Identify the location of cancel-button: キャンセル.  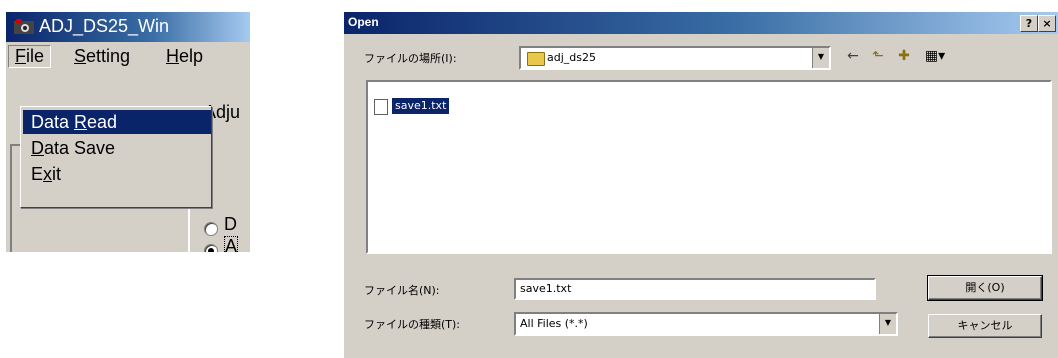
(985, 326).